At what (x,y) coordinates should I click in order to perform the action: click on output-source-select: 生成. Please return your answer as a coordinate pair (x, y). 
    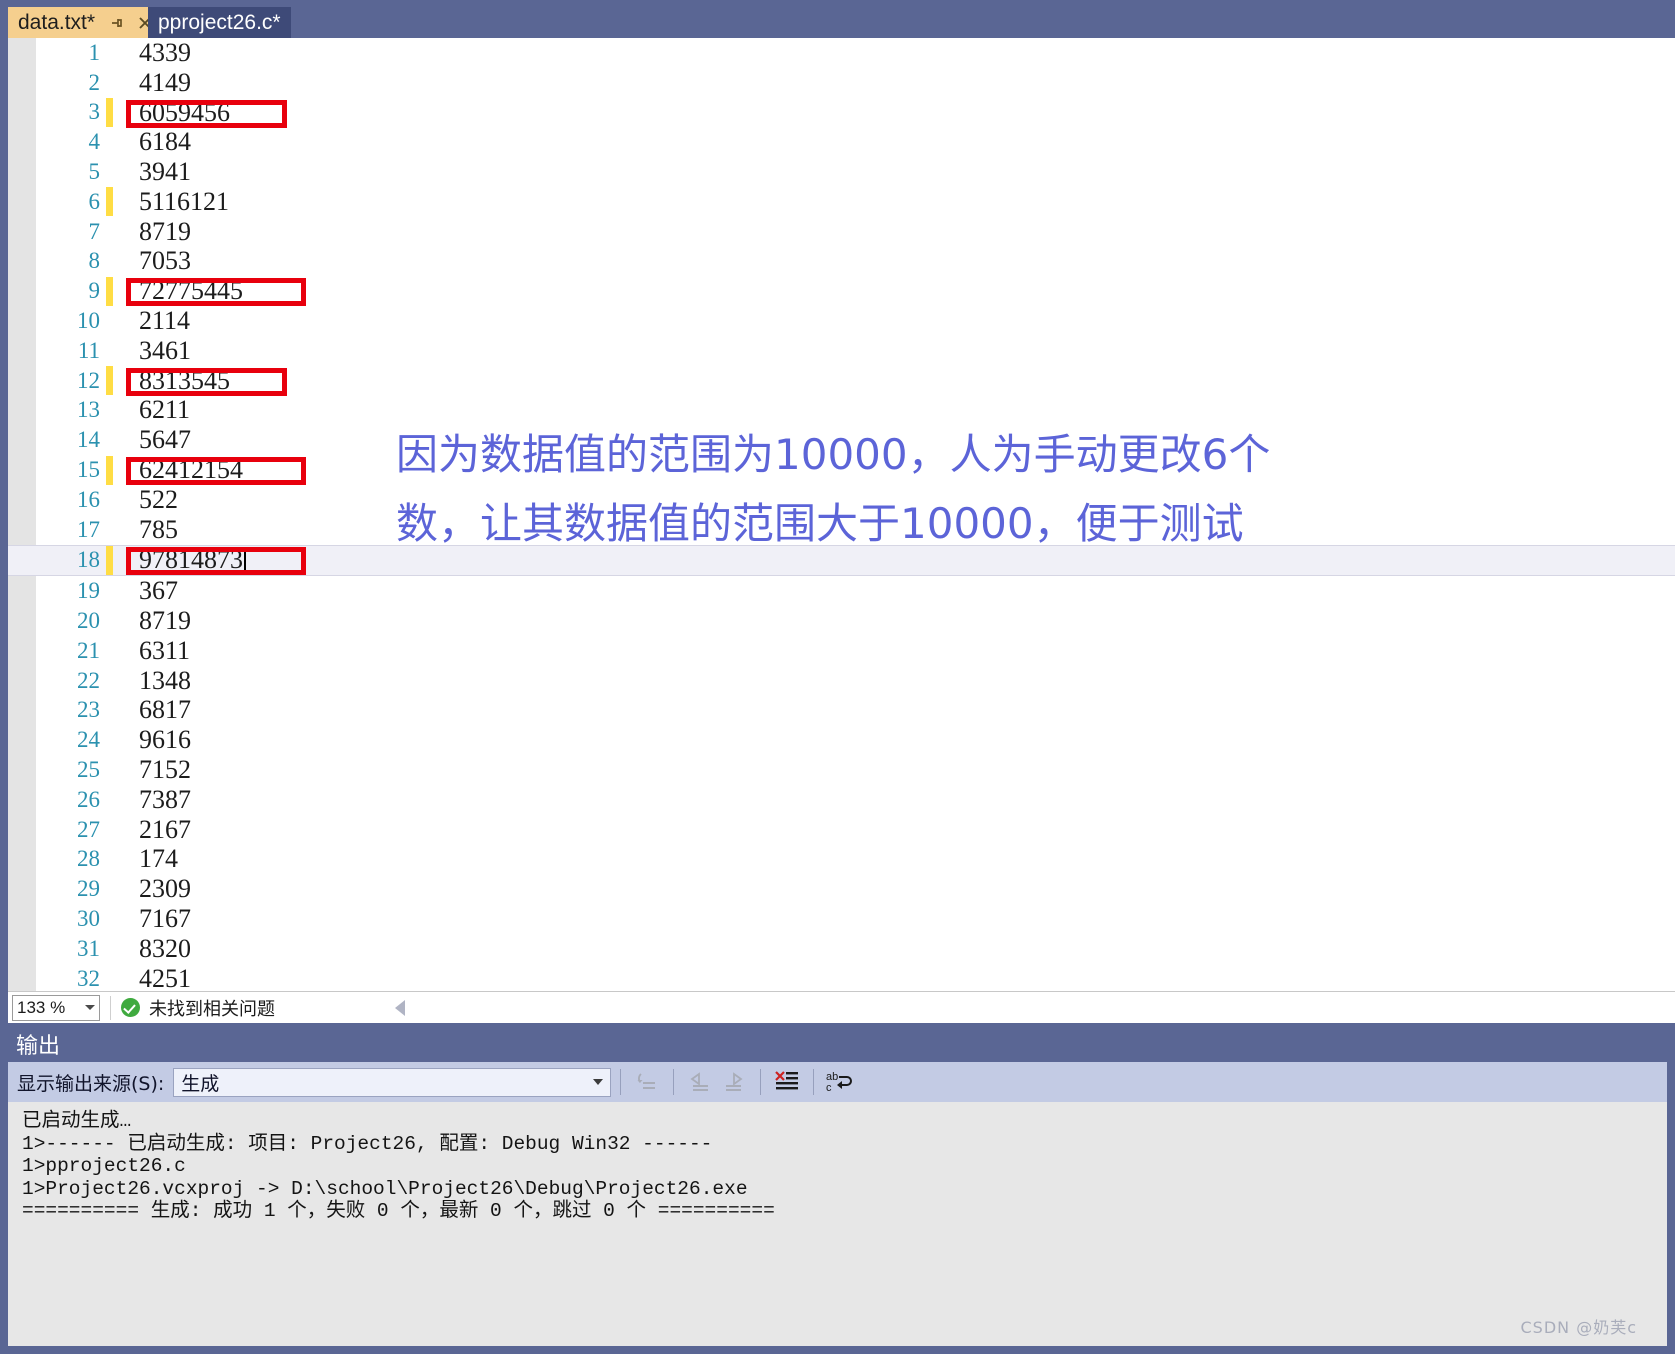
    Looking at the image, I should click on (392, 1082).